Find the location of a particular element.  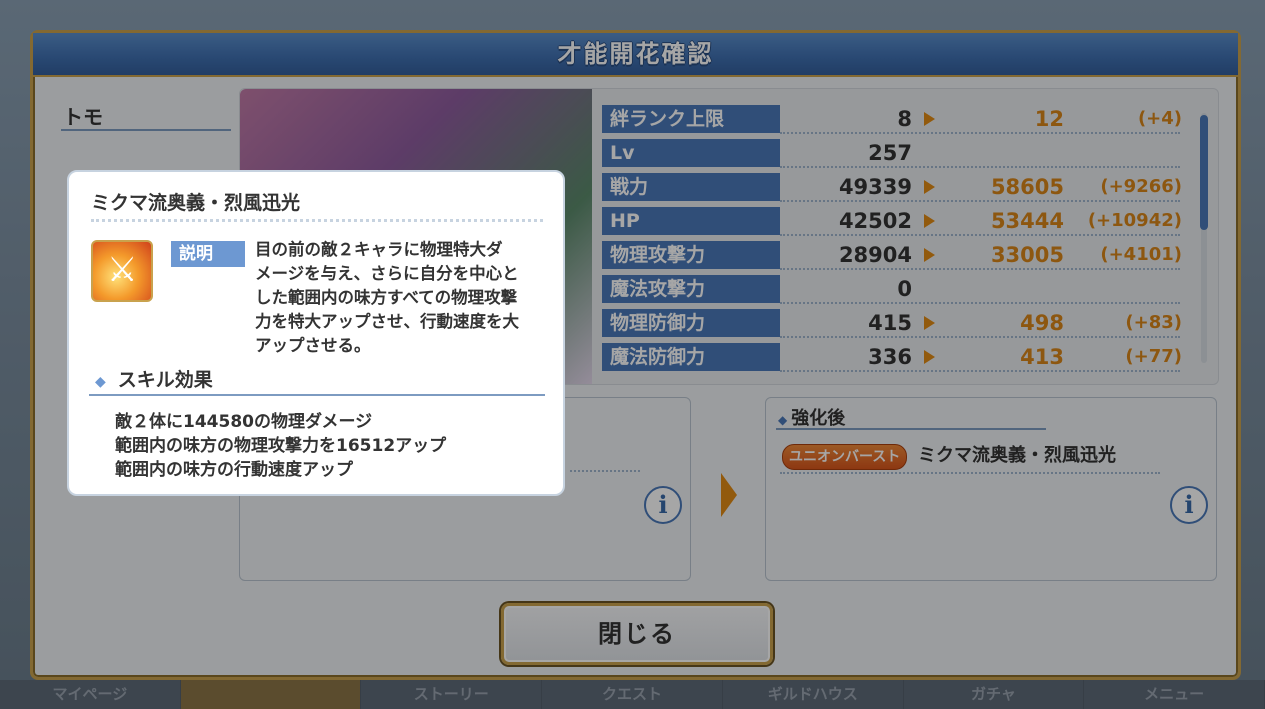

sword-icon: ⚔ is located at coordinates (122, 270).